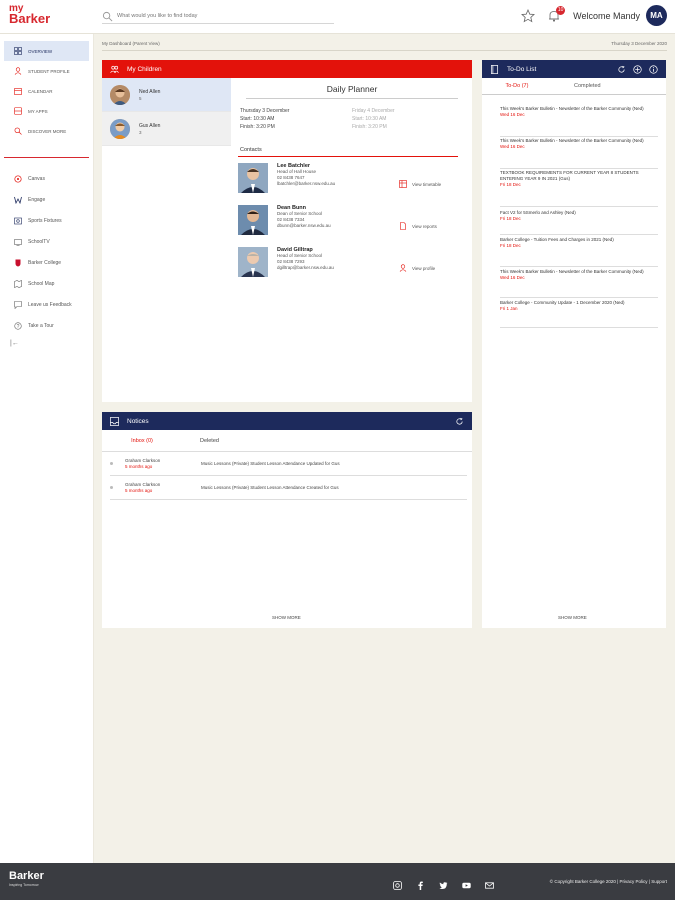 The width and height of the screenshot is (675, 900). What do you see at coordinates (40, 51) in the screenshot?
I see `sidebar-item-label: OVERVIEW` at bounding box center [40, 51].